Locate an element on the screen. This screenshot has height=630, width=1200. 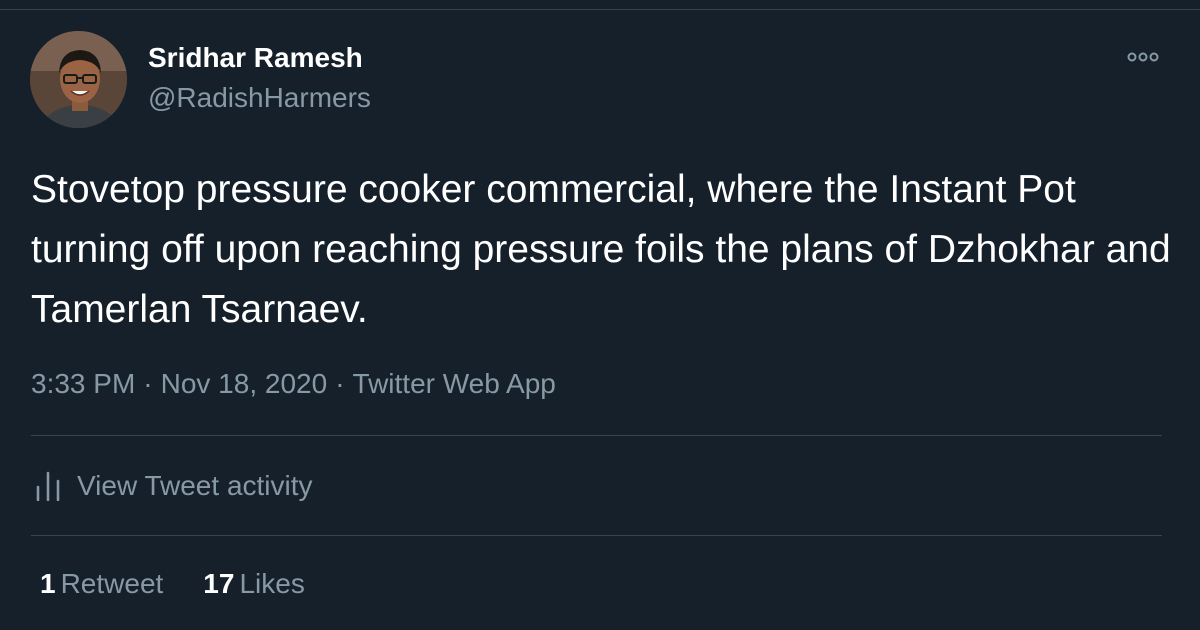
retweets-label: Retweet is located at coordinates (112, 583).